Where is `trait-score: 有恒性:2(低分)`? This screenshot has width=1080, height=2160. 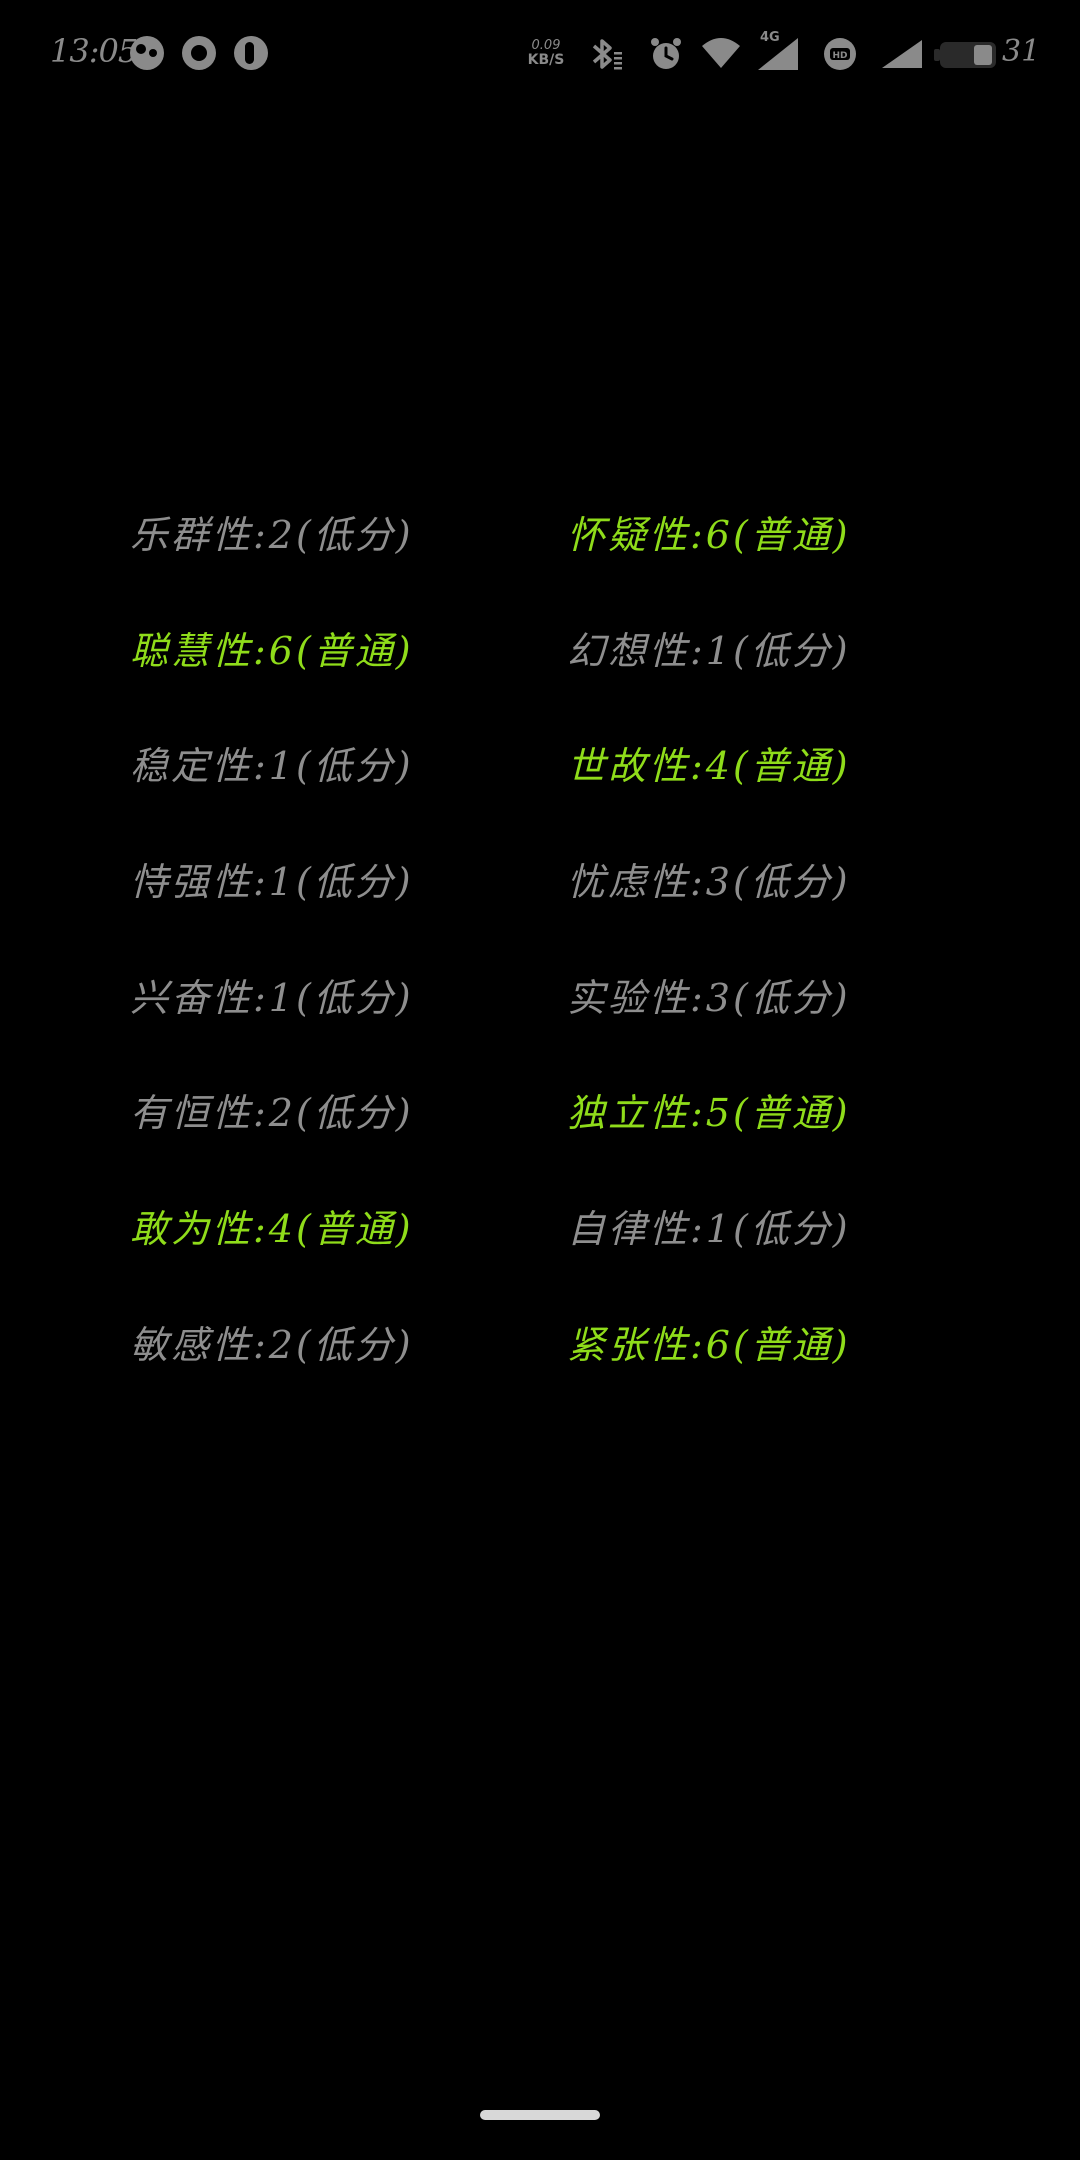 trait-score: 有恒性:2(低分) is located at coordinates (272, 1113).